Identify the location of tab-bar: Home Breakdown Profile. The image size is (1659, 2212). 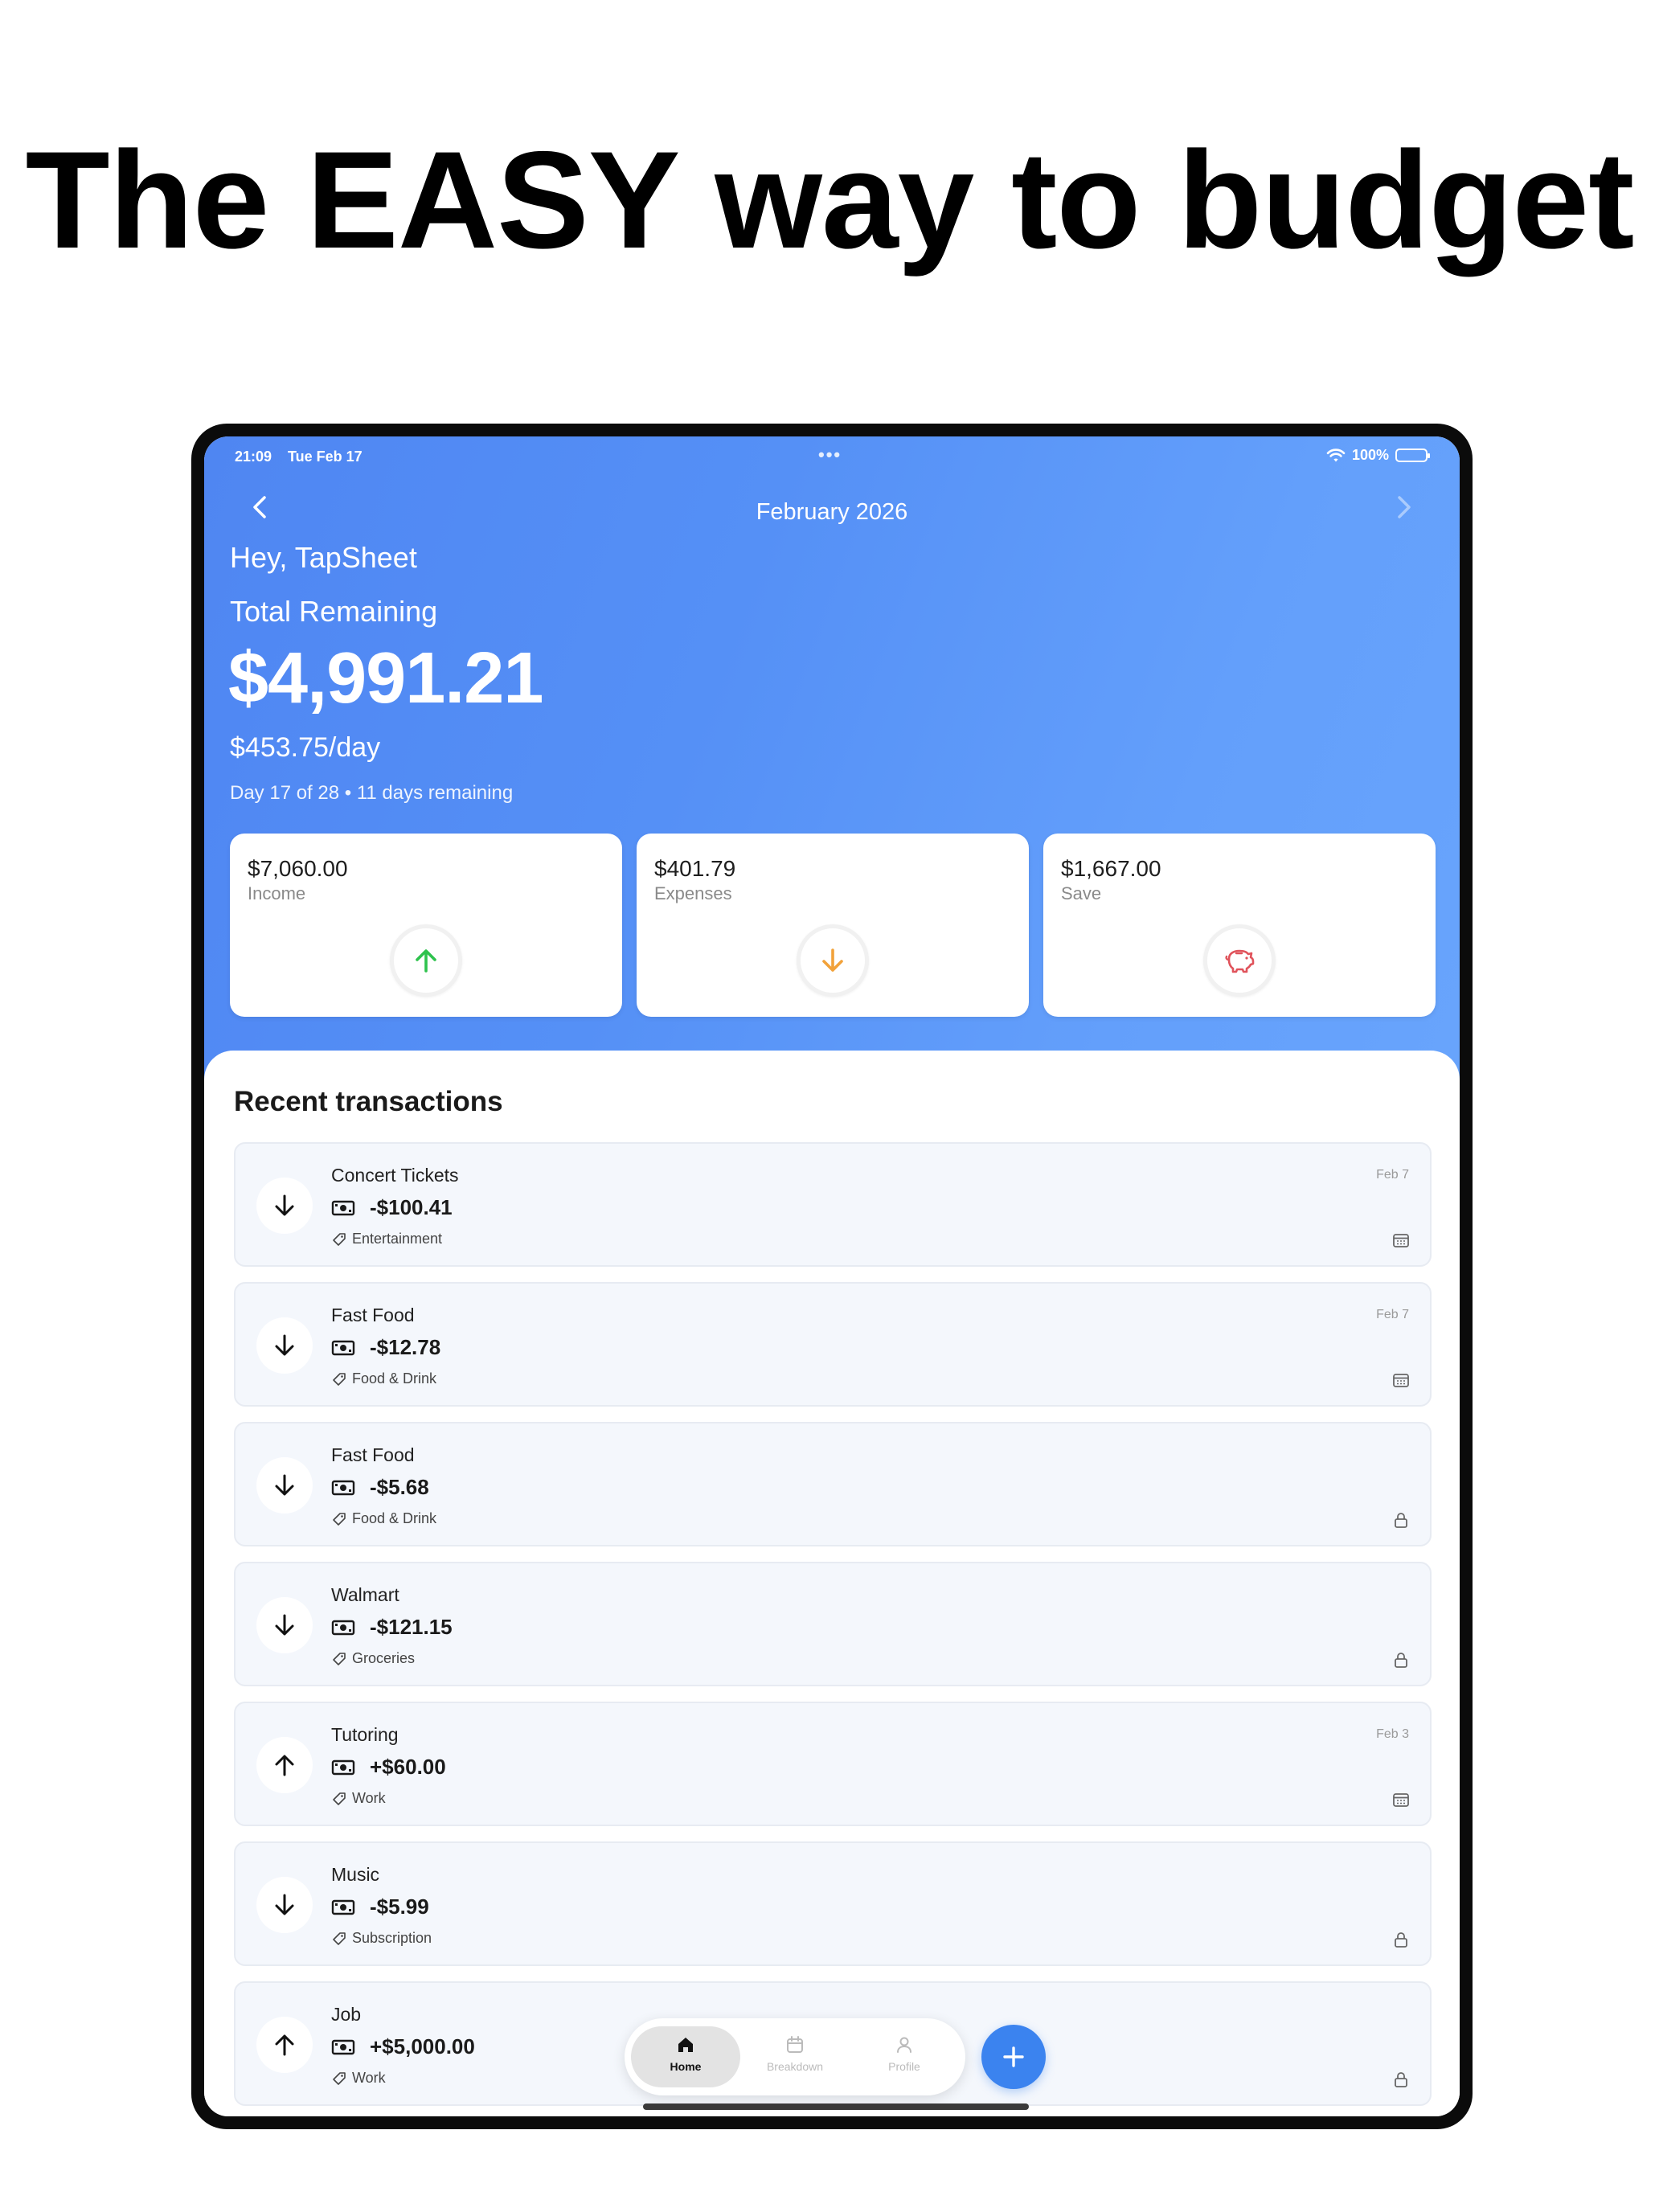
(795, 2056).